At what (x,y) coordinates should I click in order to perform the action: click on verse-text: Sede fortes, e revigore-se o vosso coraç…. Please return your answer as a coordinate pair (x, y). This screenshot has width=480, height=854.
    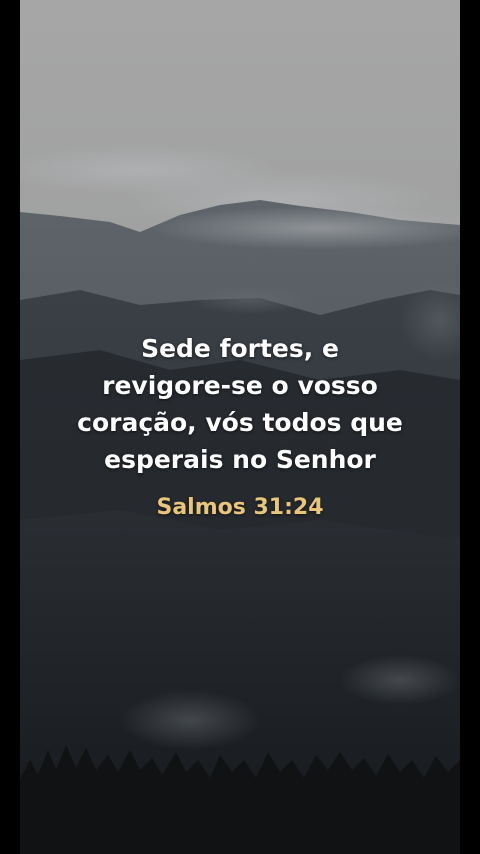
    Looking at the image, I should click on (240, 404).